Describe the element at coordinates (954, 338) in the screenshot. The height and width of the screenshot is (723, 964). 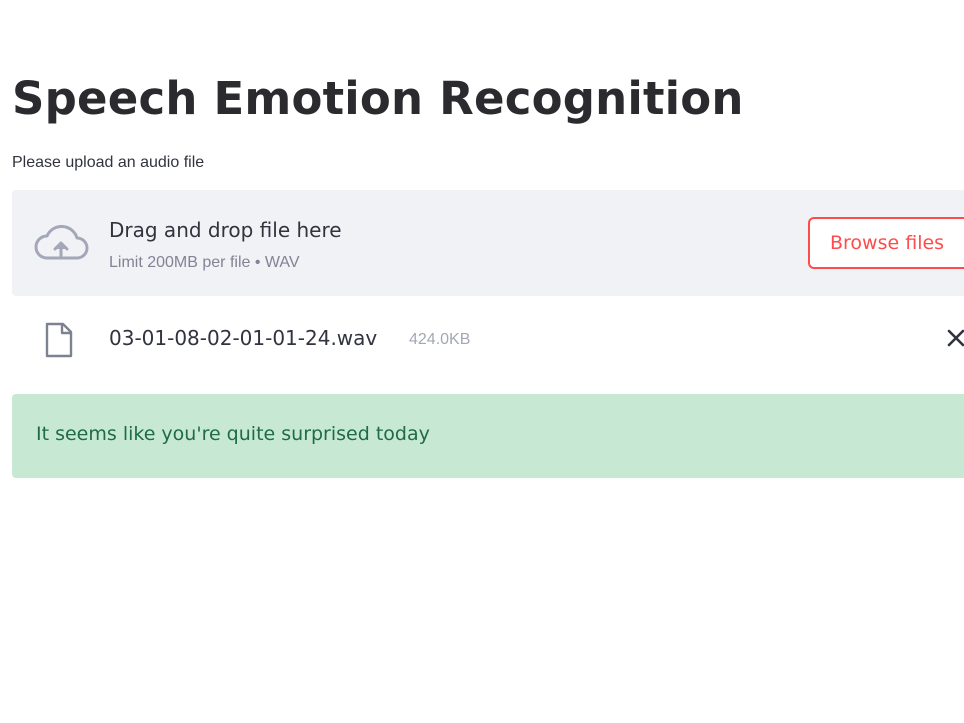
I see `close-icon` at that location.